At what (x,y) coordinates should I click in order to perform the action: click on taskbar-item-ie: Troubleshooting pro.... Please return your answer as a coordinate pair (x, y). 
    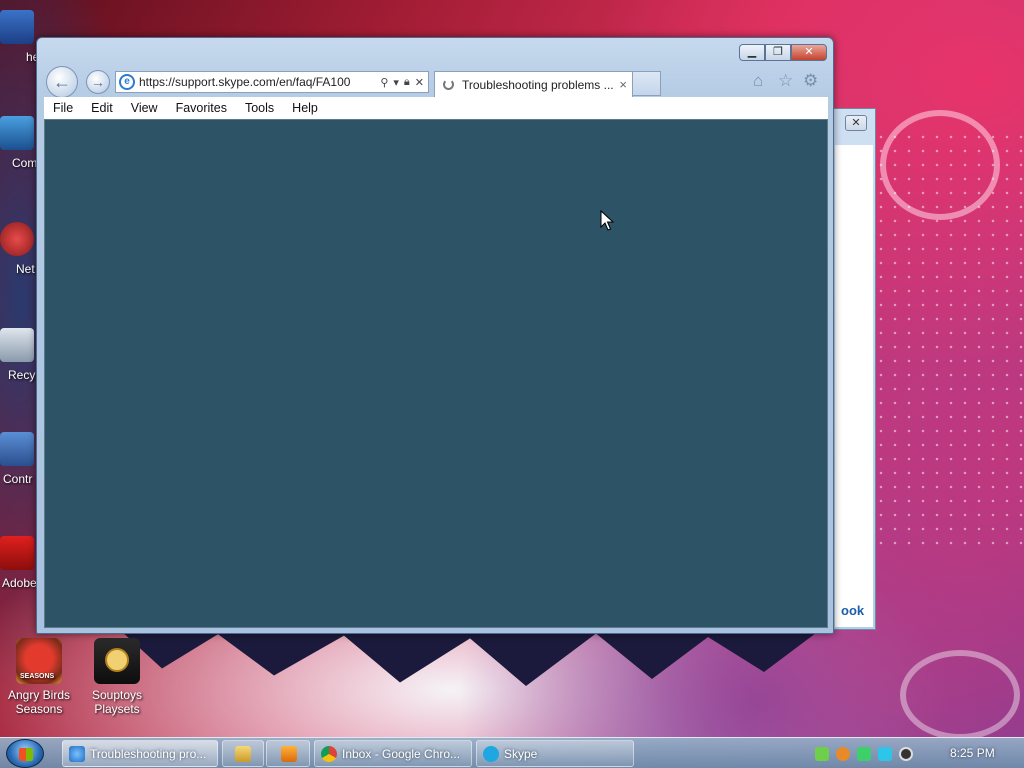
    Looking at the image, I should click on (140, 753).